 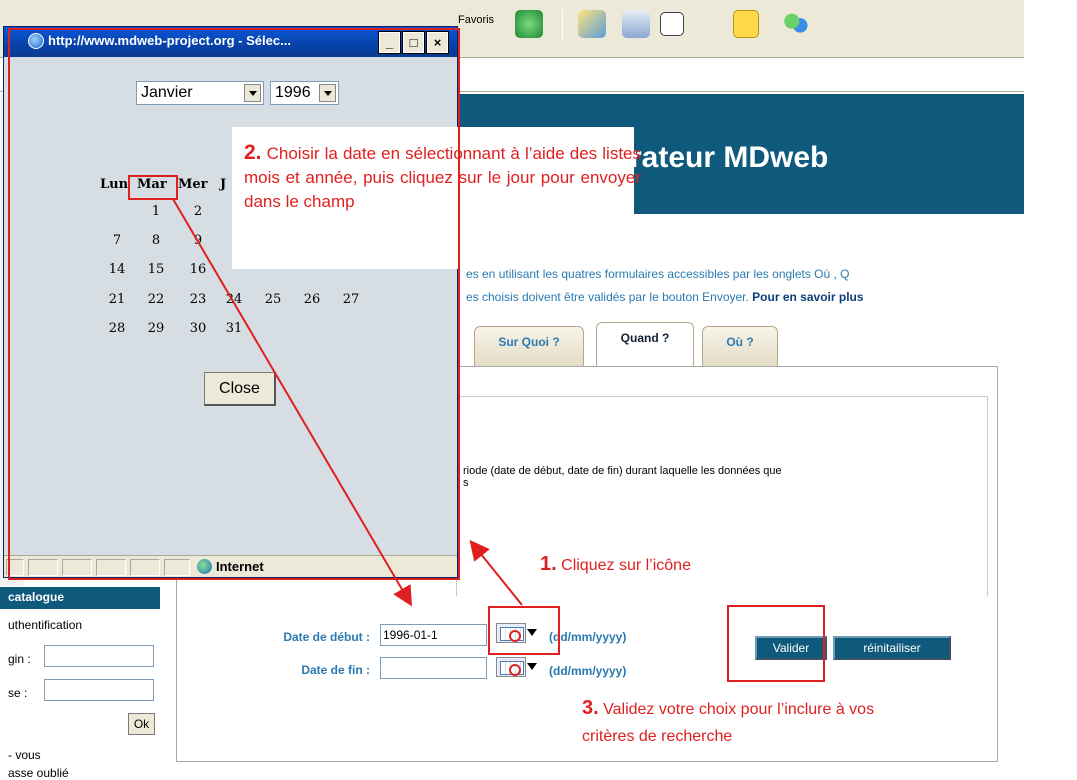 What do you see at coordinates (636, 24) in the screenshot?
I see `print-icon` at bounding box center [636, 24].